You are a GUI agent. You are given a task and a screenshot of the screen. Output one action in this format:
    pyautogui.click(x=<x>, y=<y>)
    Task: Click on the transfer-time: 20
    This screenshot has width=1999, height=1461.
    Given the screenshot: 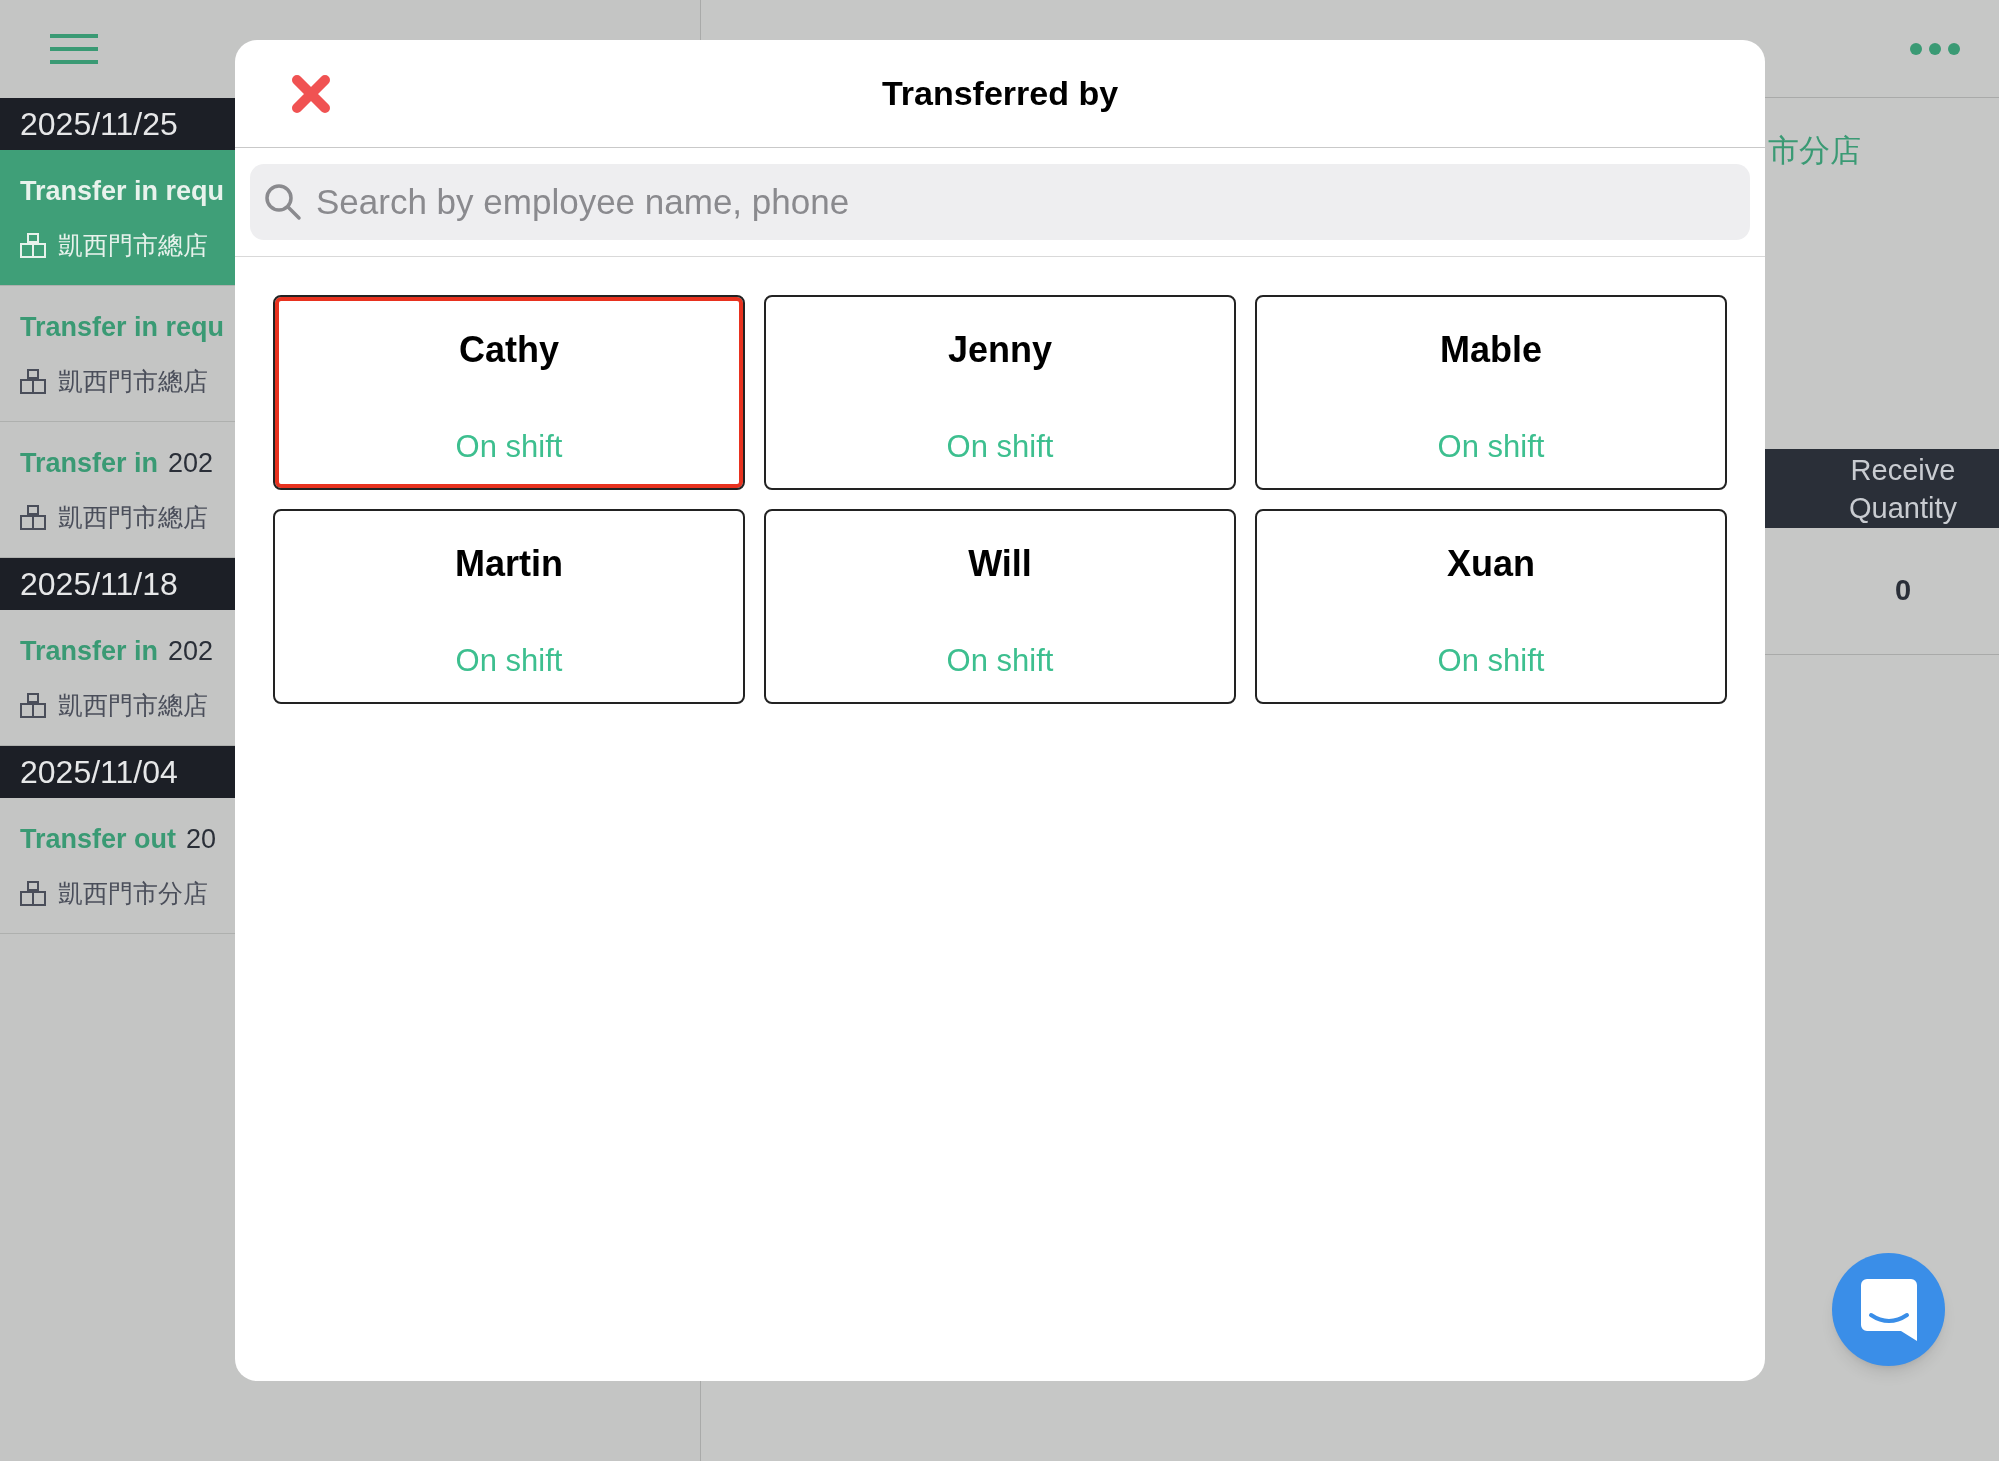 What is the action you would take?
    pyautogui.click(x=201, y=839)
    